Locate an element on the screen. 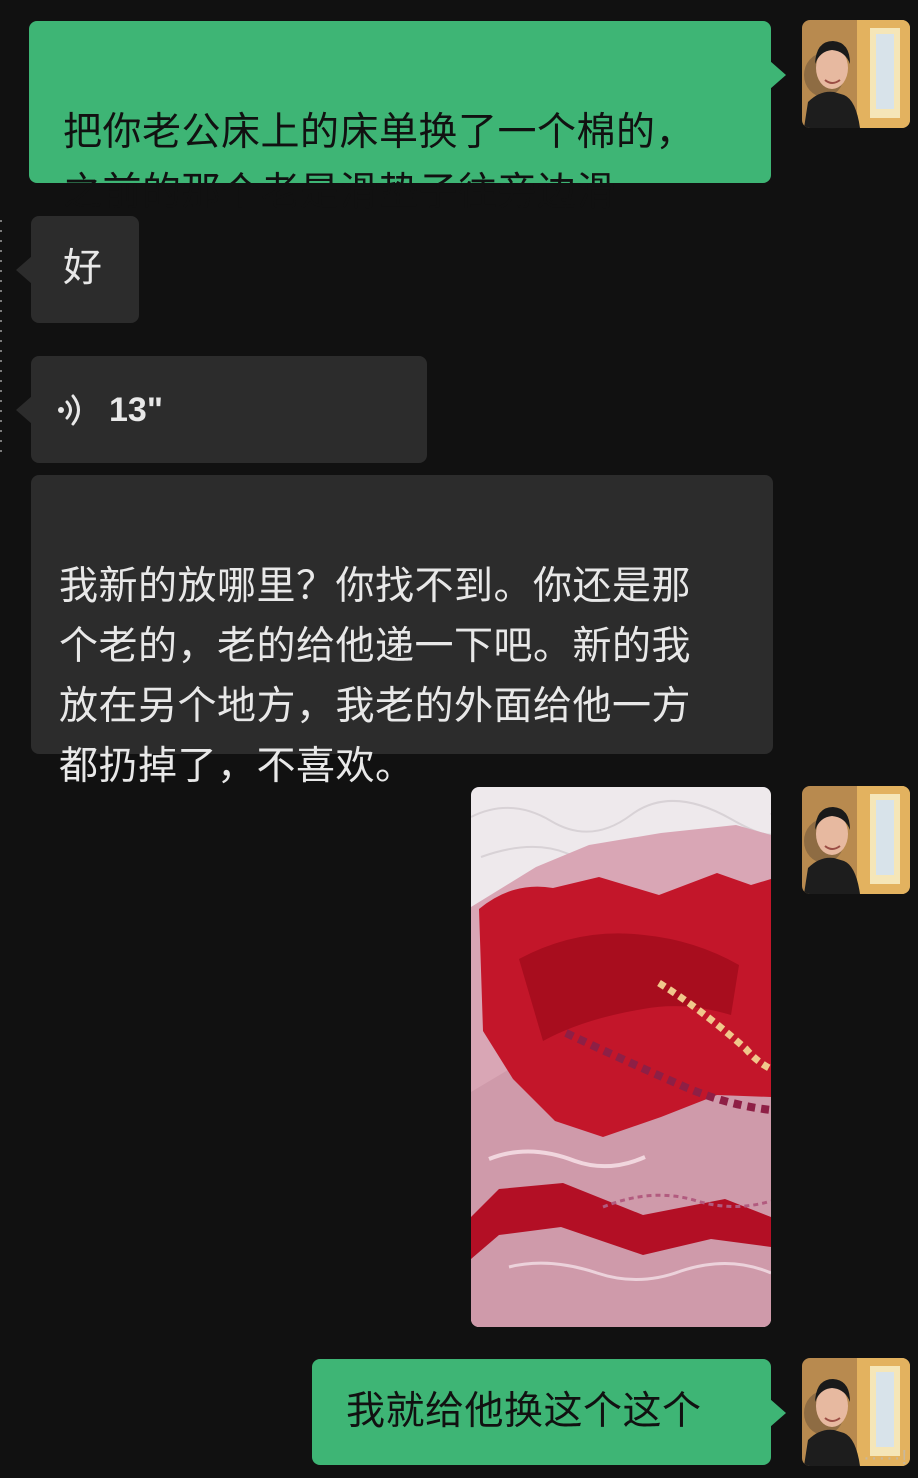  bed-sheet-photo is located at coordinates (621, 1057).